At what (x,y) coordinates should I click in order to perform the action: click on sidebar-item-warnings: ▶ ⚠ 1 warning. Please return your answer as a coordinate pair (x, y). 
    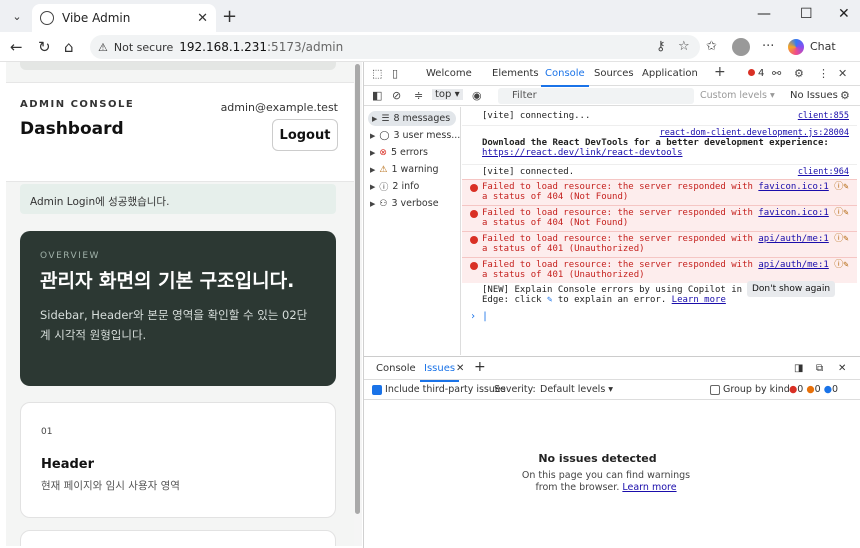
    Looking at the image, I should click on (404, 169).